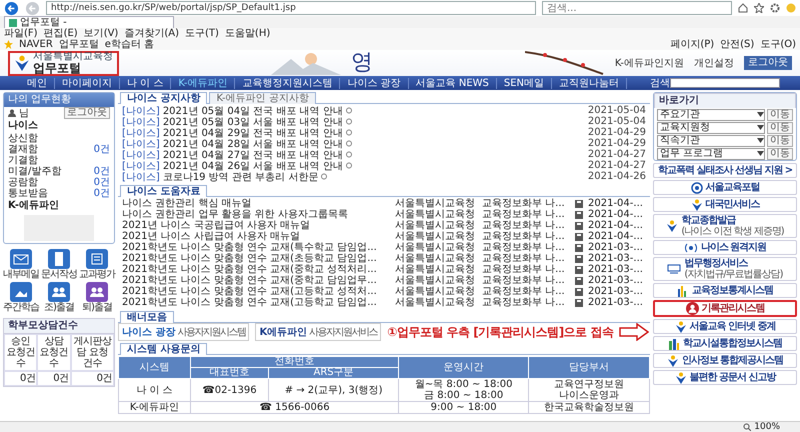 This screenshot has height=432, width=800. What do you see at coordinates (37, 83) in the screenshot?
I see `nav-item: 메인` at bounding box center [37, 83].